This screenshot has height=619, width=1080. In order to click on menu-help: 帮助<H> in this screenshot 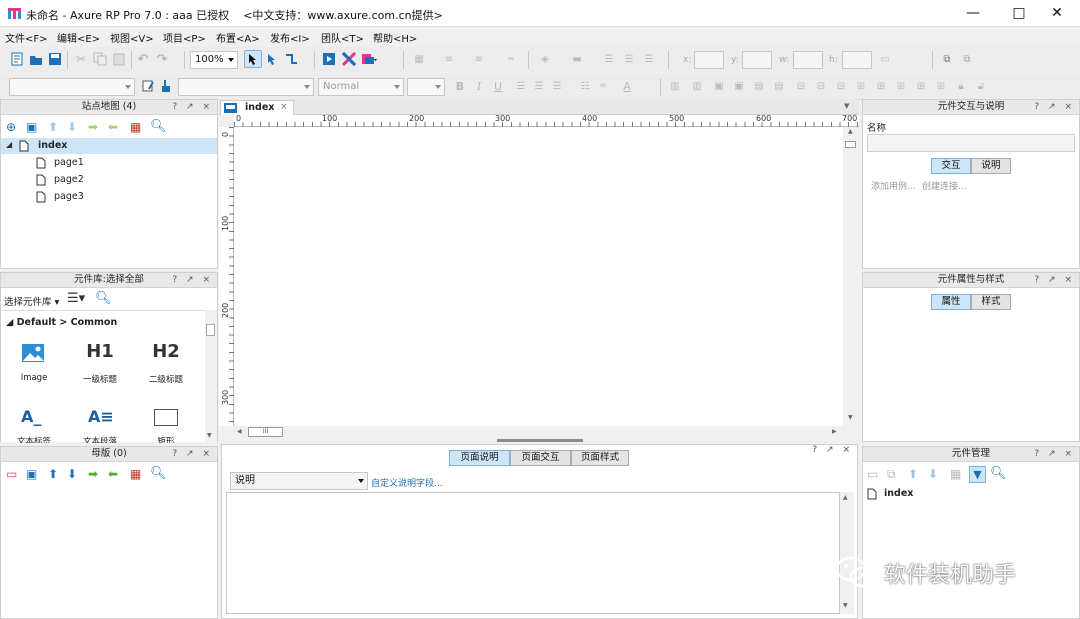, I will do `click(395, 37)`.